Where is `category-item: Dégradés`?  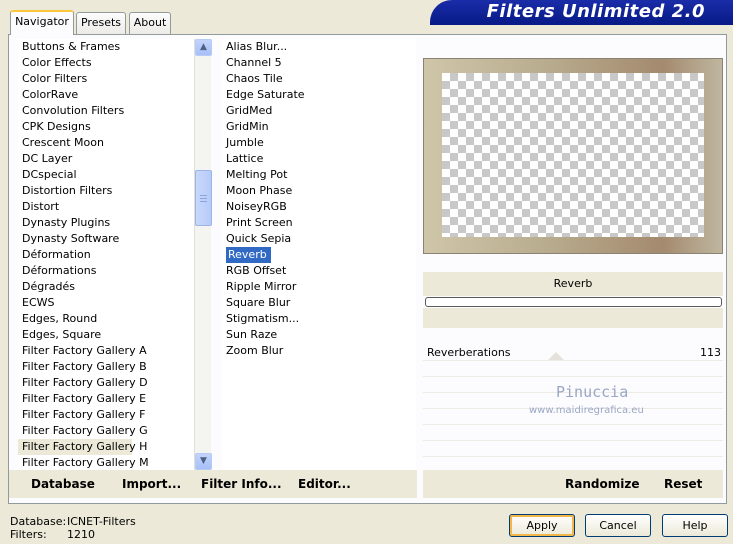 category-item: Dégradés is located at coordinates (106, 287).